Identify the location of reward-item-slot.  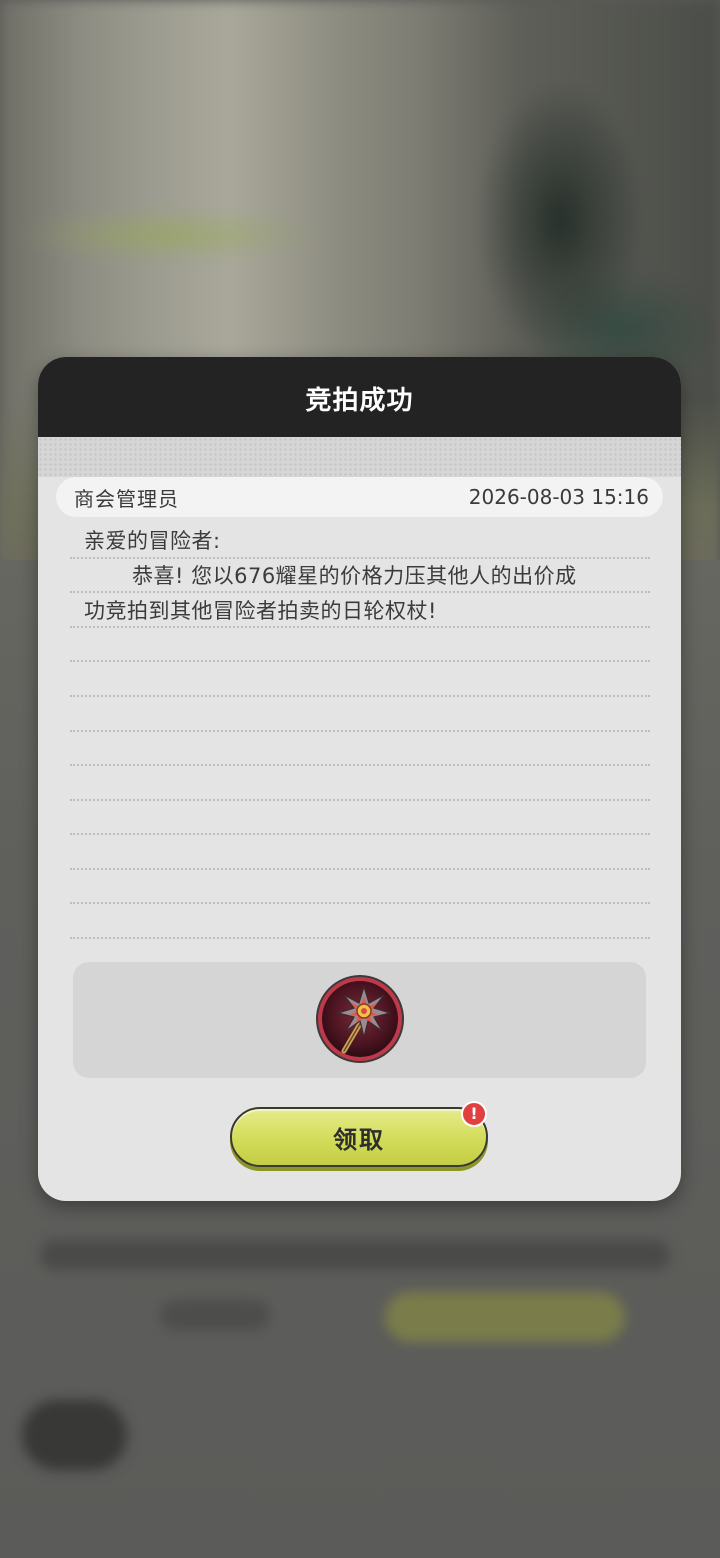
(360, 1019).